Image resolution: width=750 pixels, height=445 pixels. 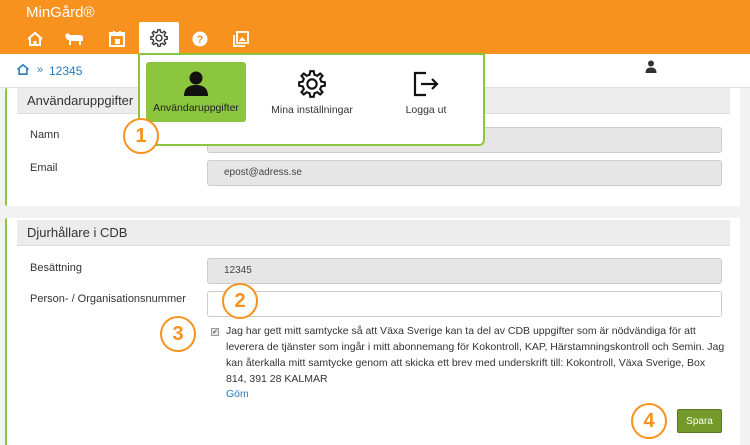 What do you see at coordinates (56, 268) in the screenshot?
I see `besattning-label: Besättning` at bounding box center [56, 268].